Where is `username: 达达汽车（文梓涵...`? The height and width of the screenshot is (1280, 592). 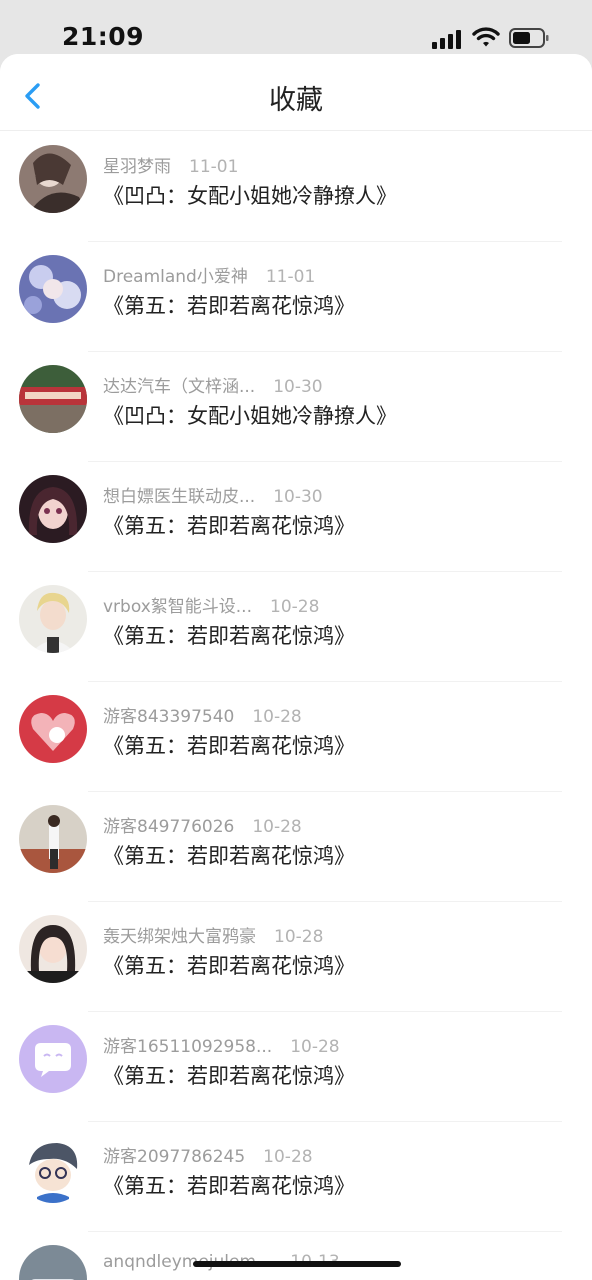
username: 达达汽车（文梓涵... is located at coordinates (179, 387).